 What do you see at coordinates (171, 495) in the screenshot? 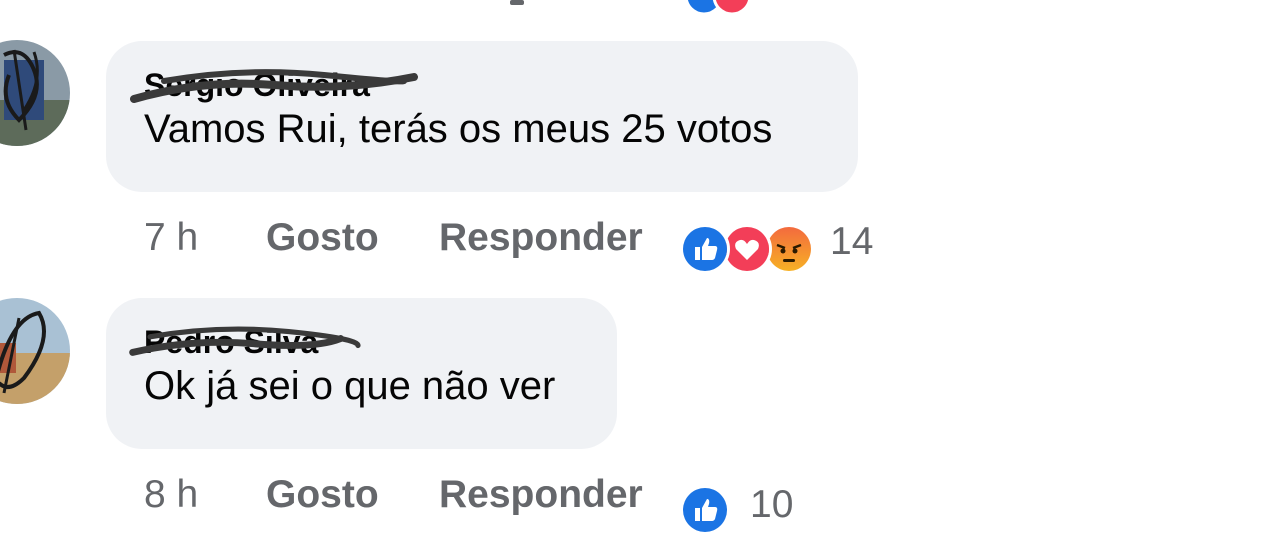
I see `timestamp: 8 h` at bounding box center [171, 495].